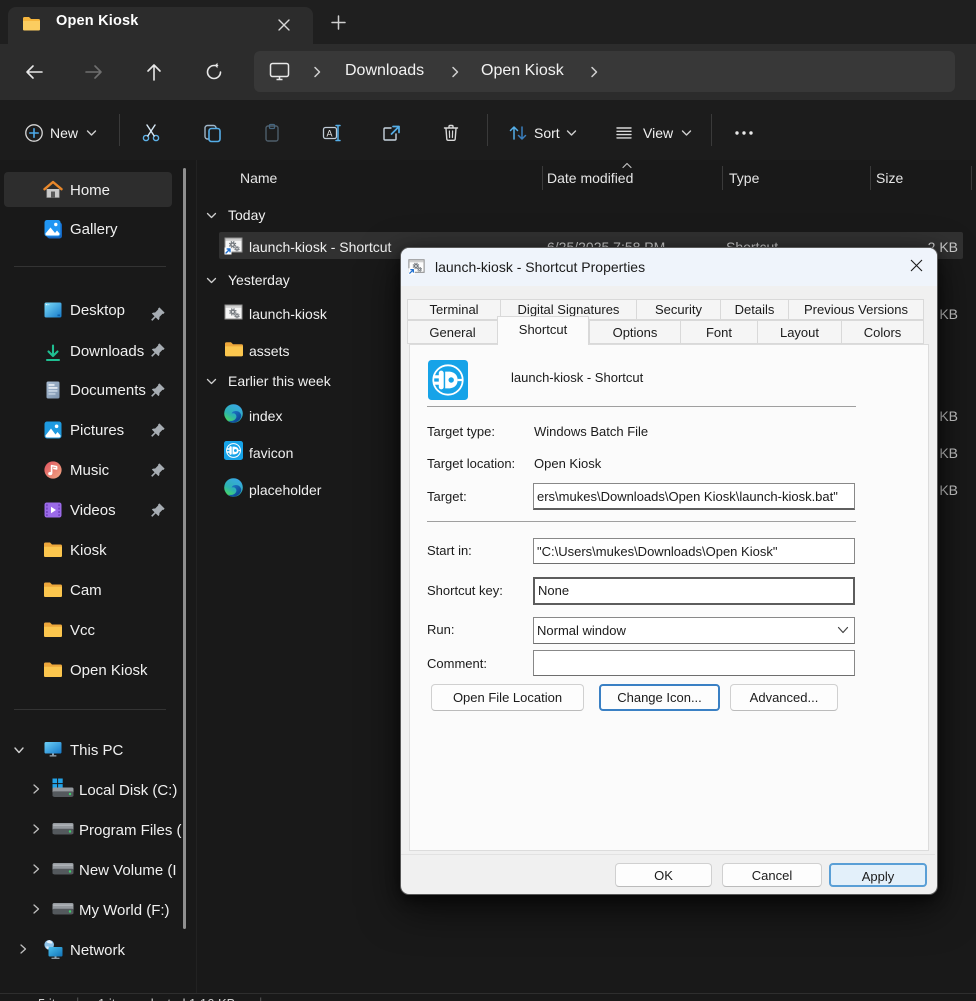  Describe the element at coordinates (330, 134) in the screenshot. I see `svg-text: A` at that location.